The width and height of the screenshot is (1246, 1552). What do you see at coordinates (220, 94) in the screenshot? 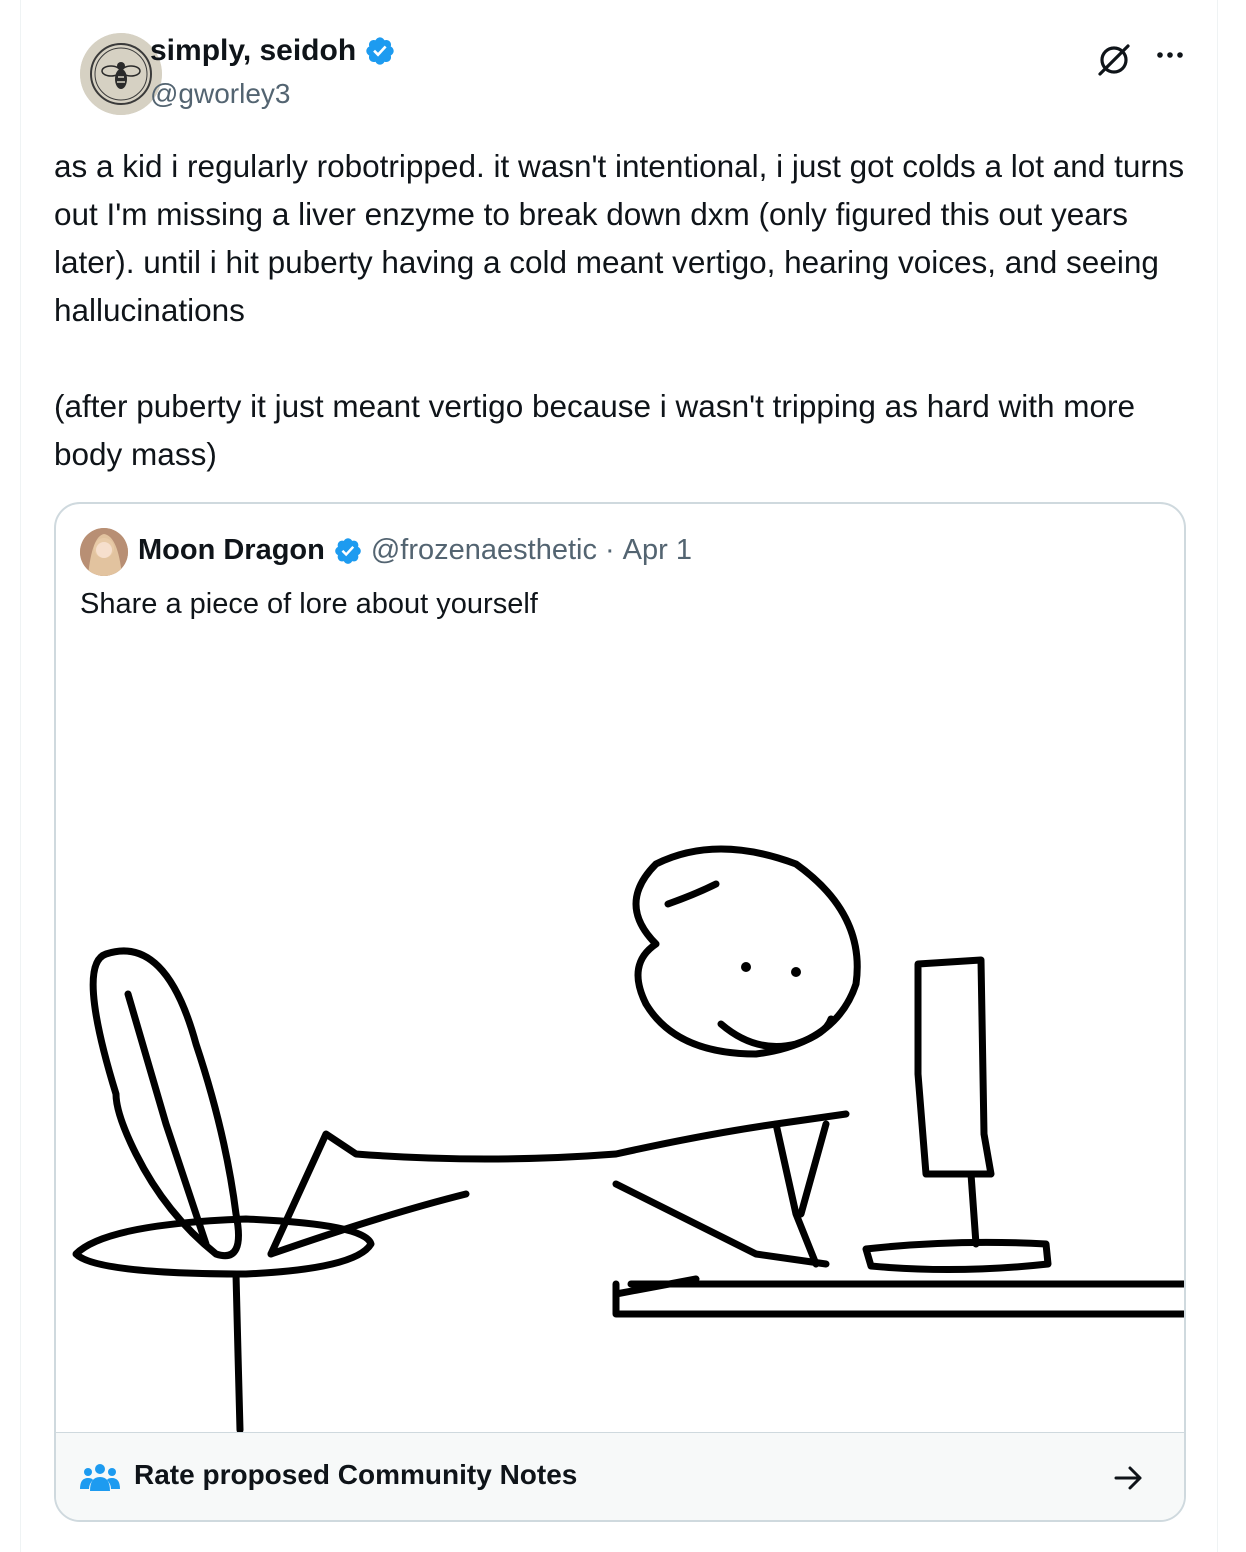
I see `author-handle: @gworley3` at bounding box center [220, 94].